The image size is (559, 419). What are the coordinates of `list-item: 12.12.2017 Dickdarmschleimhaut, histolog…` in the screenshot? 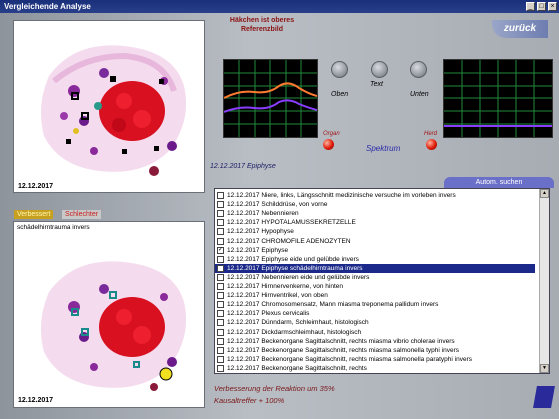 It's located at (375, 332).